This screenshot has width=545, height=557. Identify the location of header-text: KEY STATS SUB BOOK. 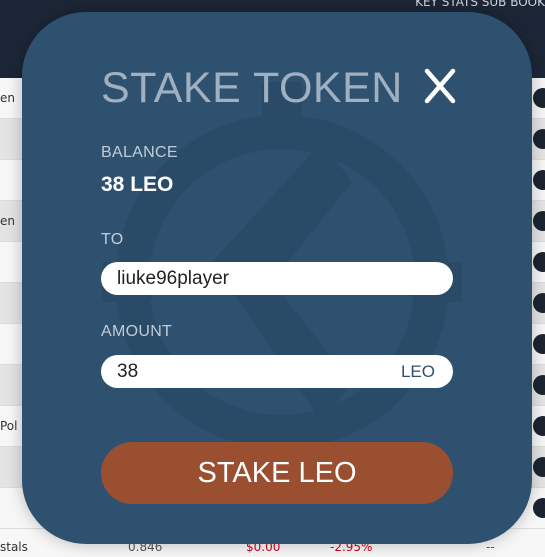
(480, 4).